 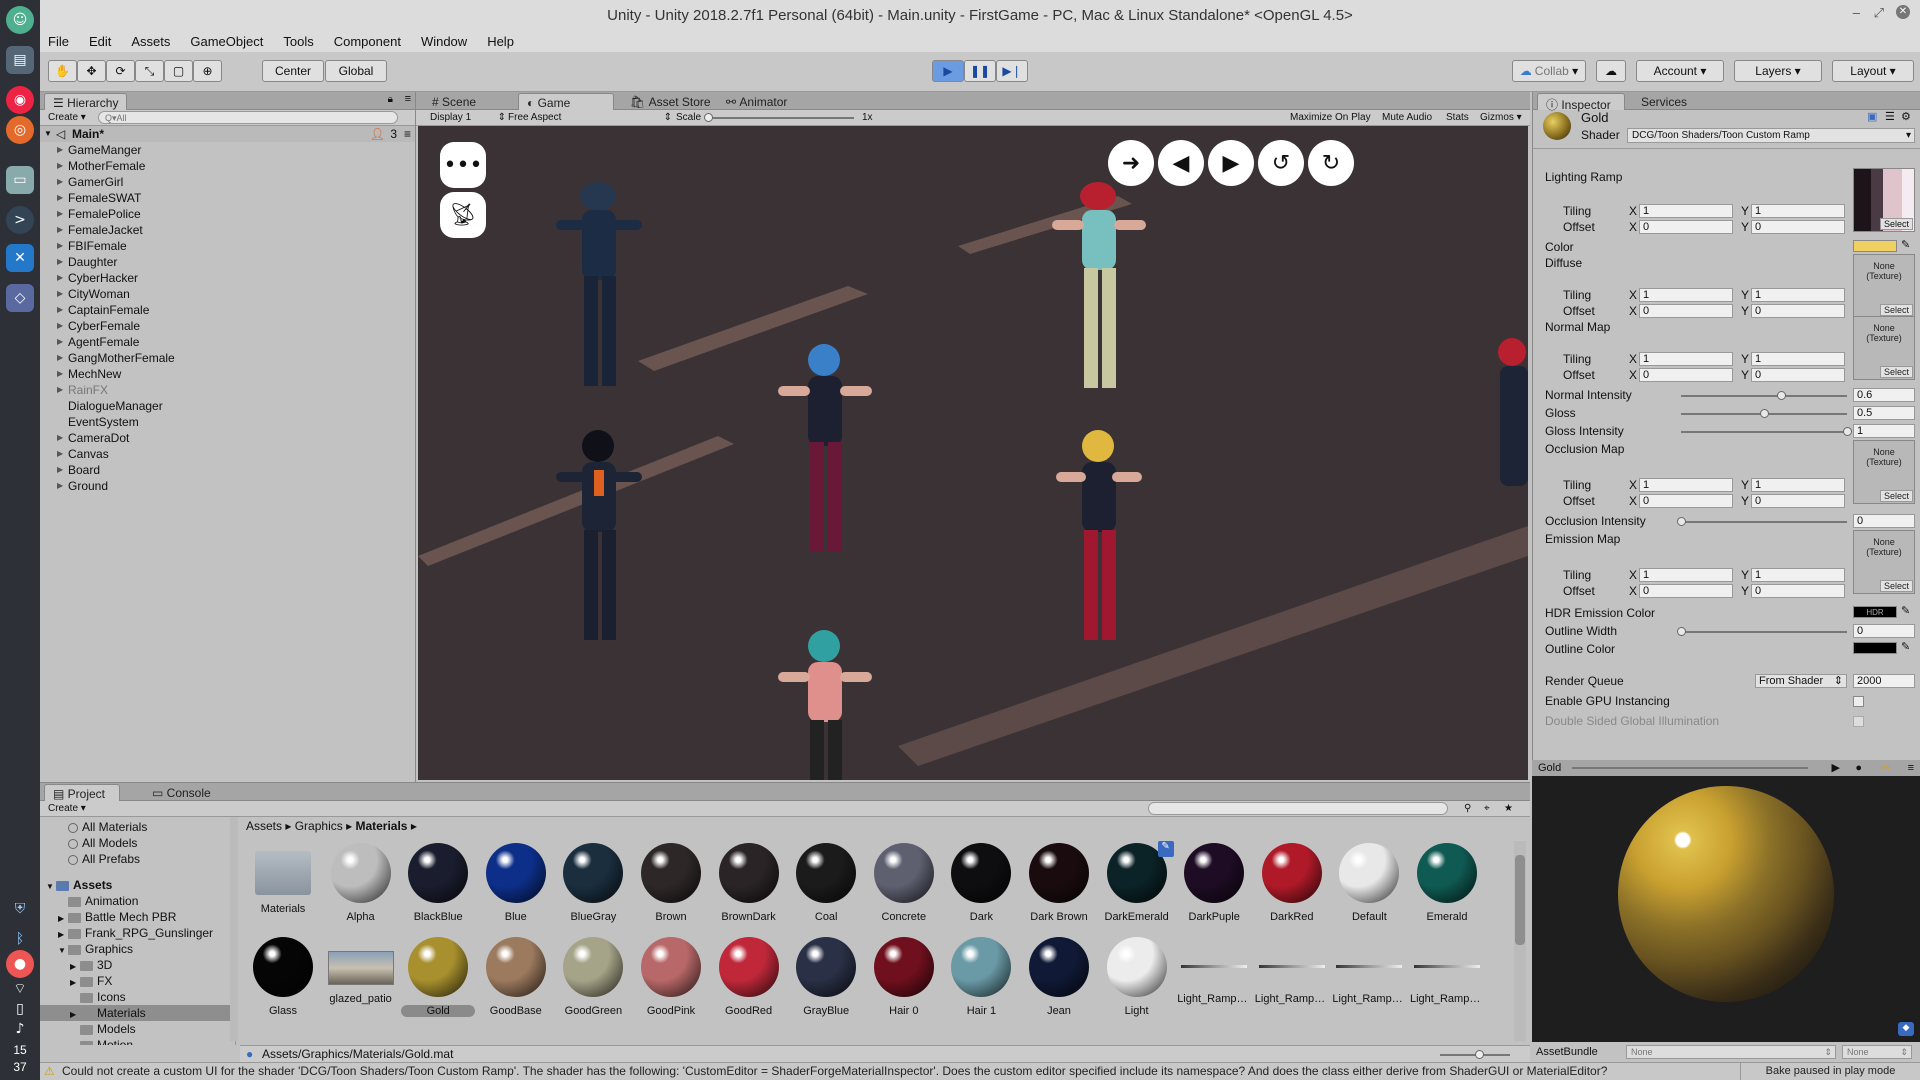 What do you see at coordinates (1165, 849) in the screenshot?
I see `edit-icon: ✎` at bounding box center [1165, 849].